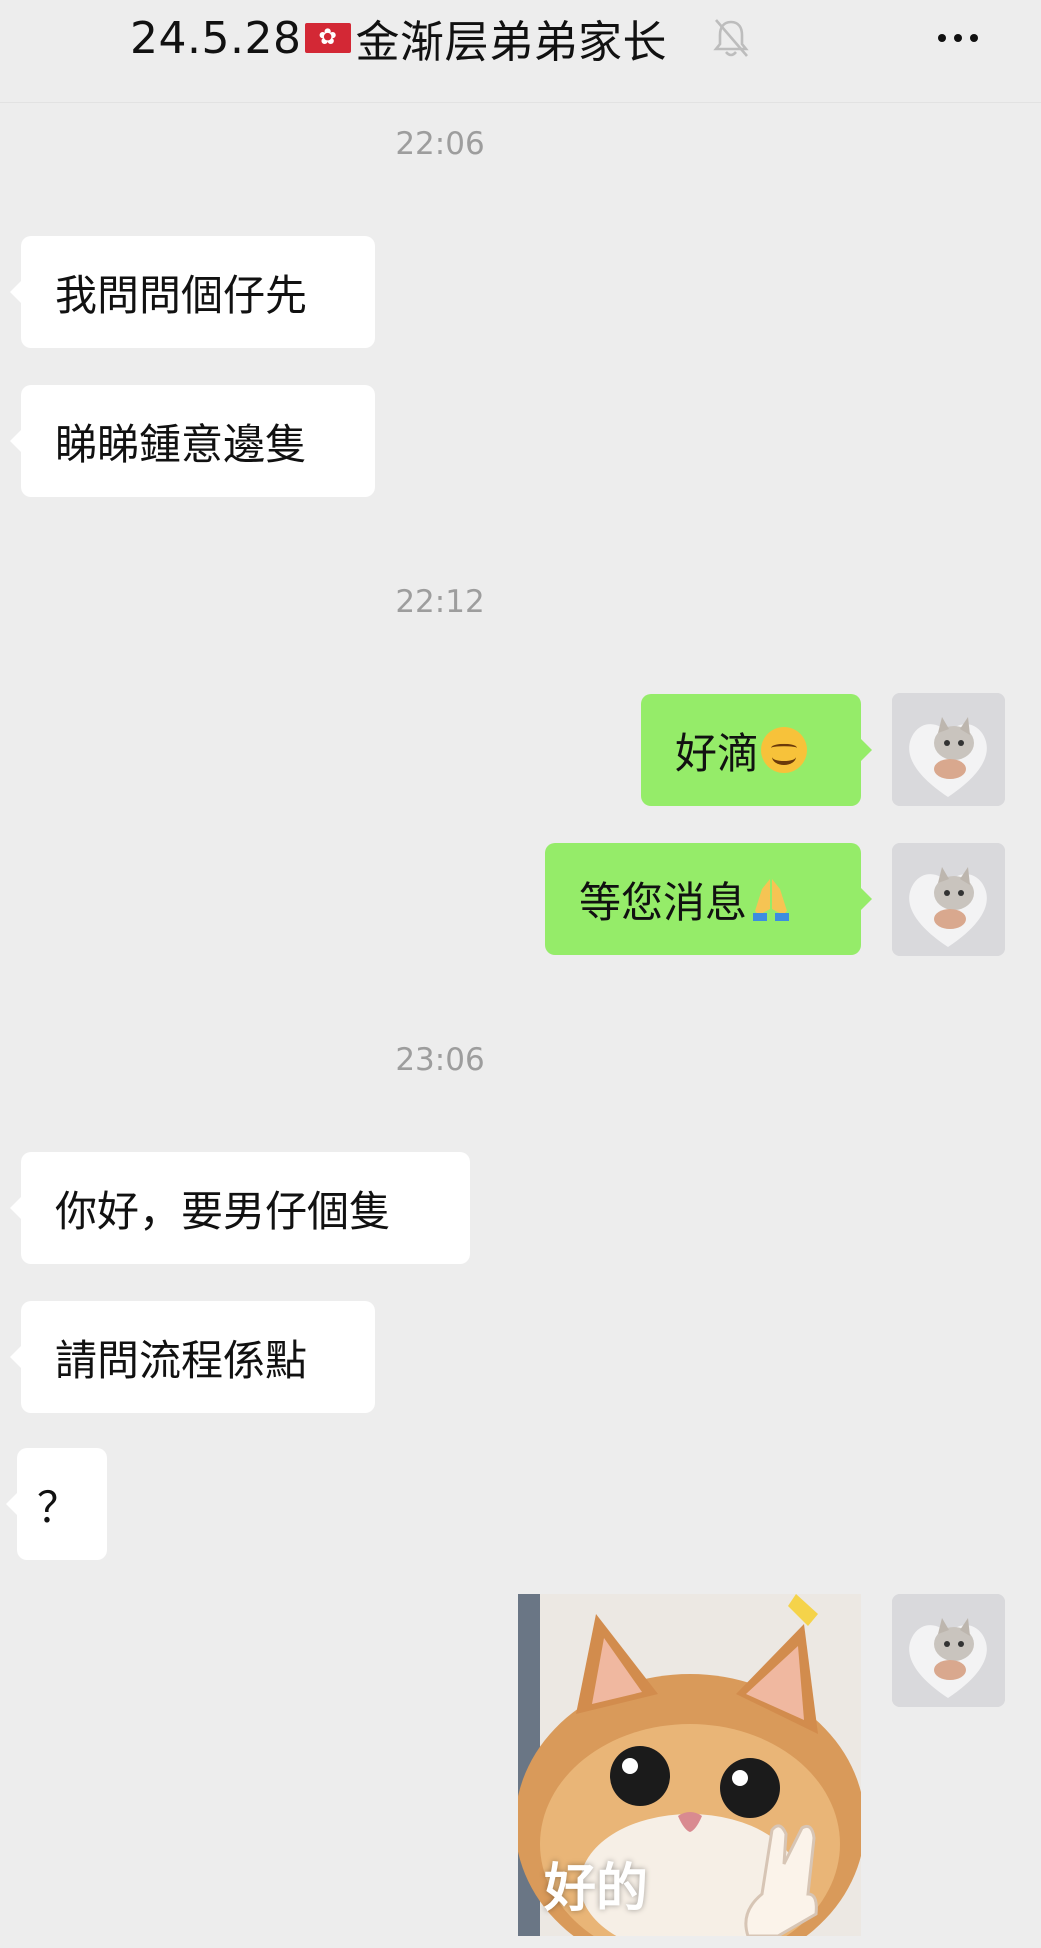 The width and height of the screenshot is (1041, 1948). I want to click on incoming-message: 你好，要男仔個隻, so click(240, 1208).